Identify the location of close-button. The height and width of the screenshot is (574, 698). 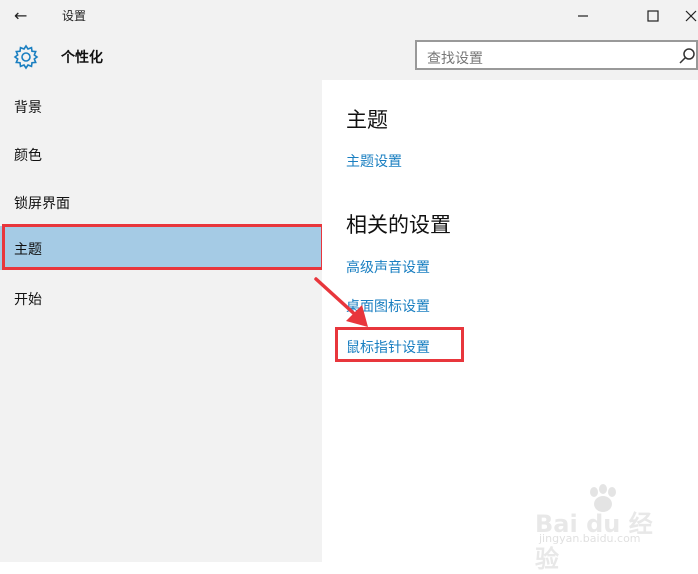
(687, 16).